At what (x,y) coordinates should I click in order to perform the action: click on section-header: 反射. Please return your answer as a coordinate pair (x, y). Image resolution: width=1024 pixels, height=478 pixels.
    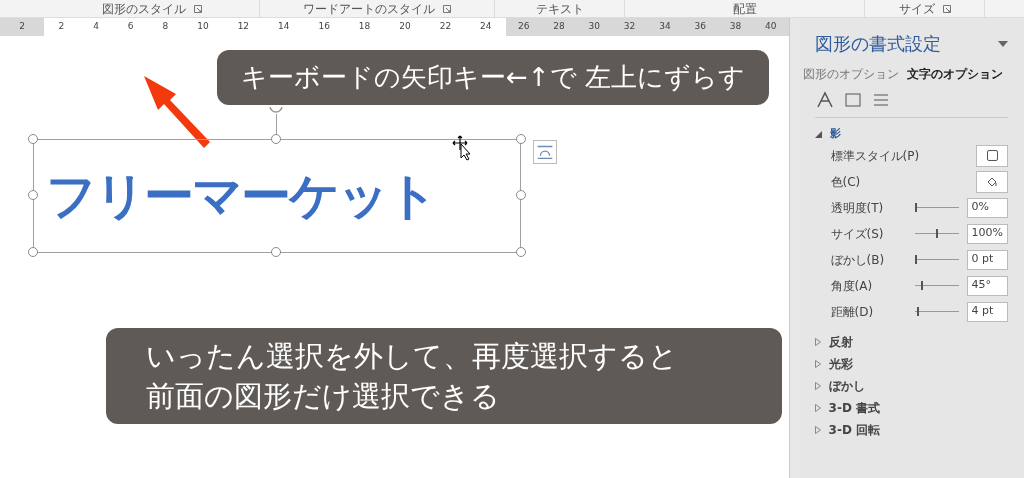
    Looking at the image, I should click on (911, 341).